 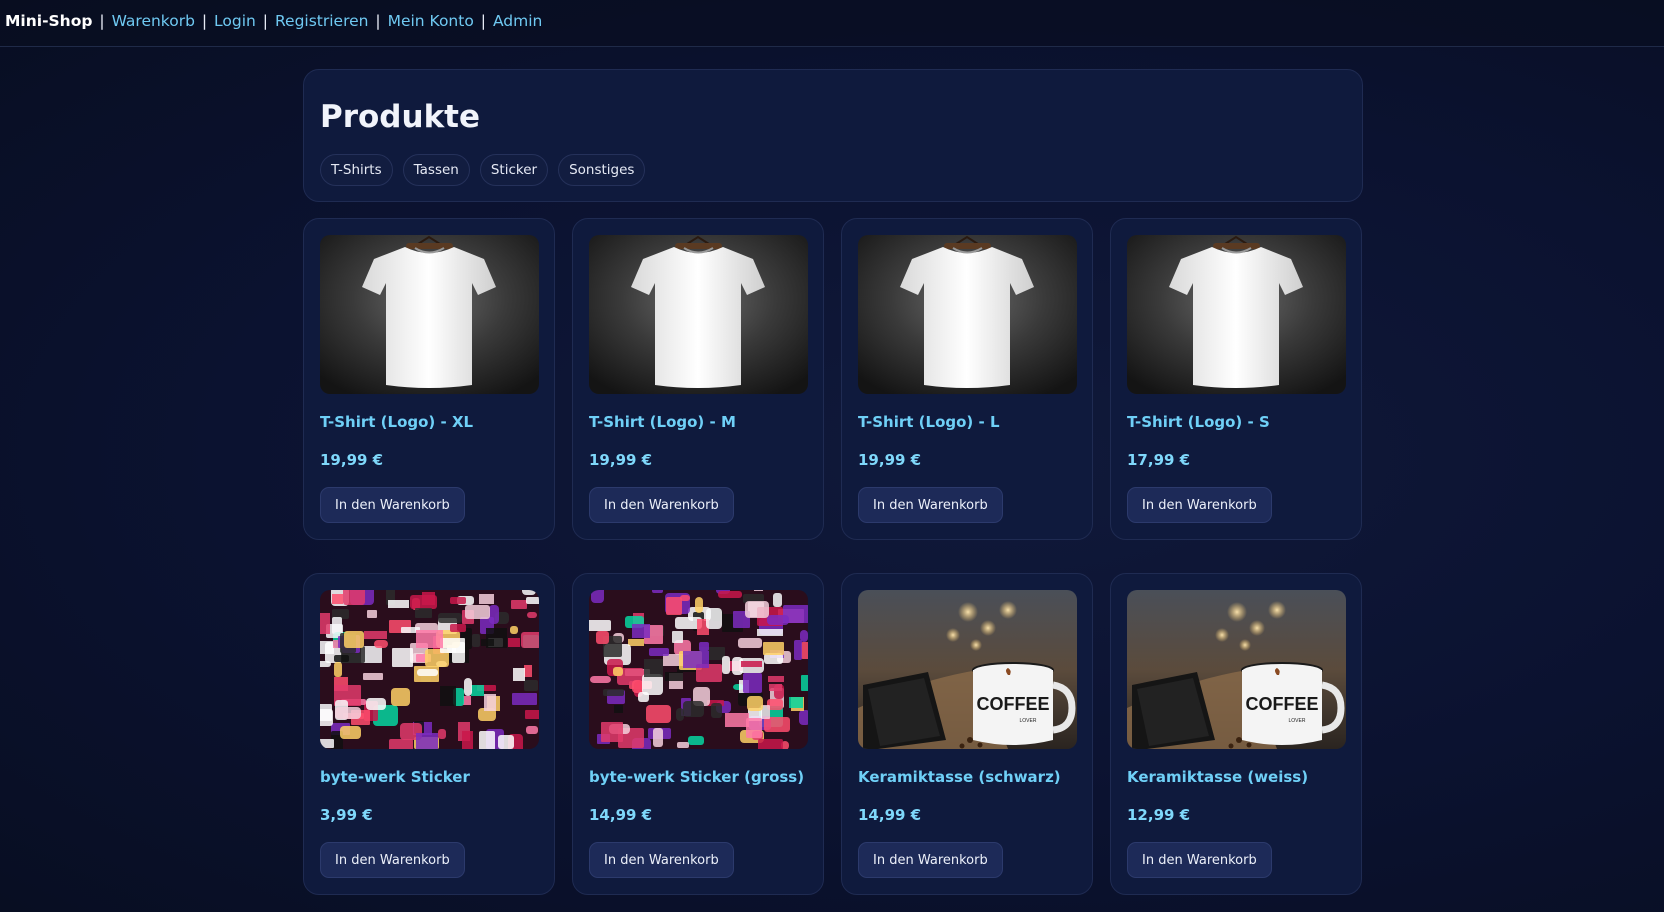 I want to click on product-name: T-Shirt (Logo) - L, so click(x=967, y=422).